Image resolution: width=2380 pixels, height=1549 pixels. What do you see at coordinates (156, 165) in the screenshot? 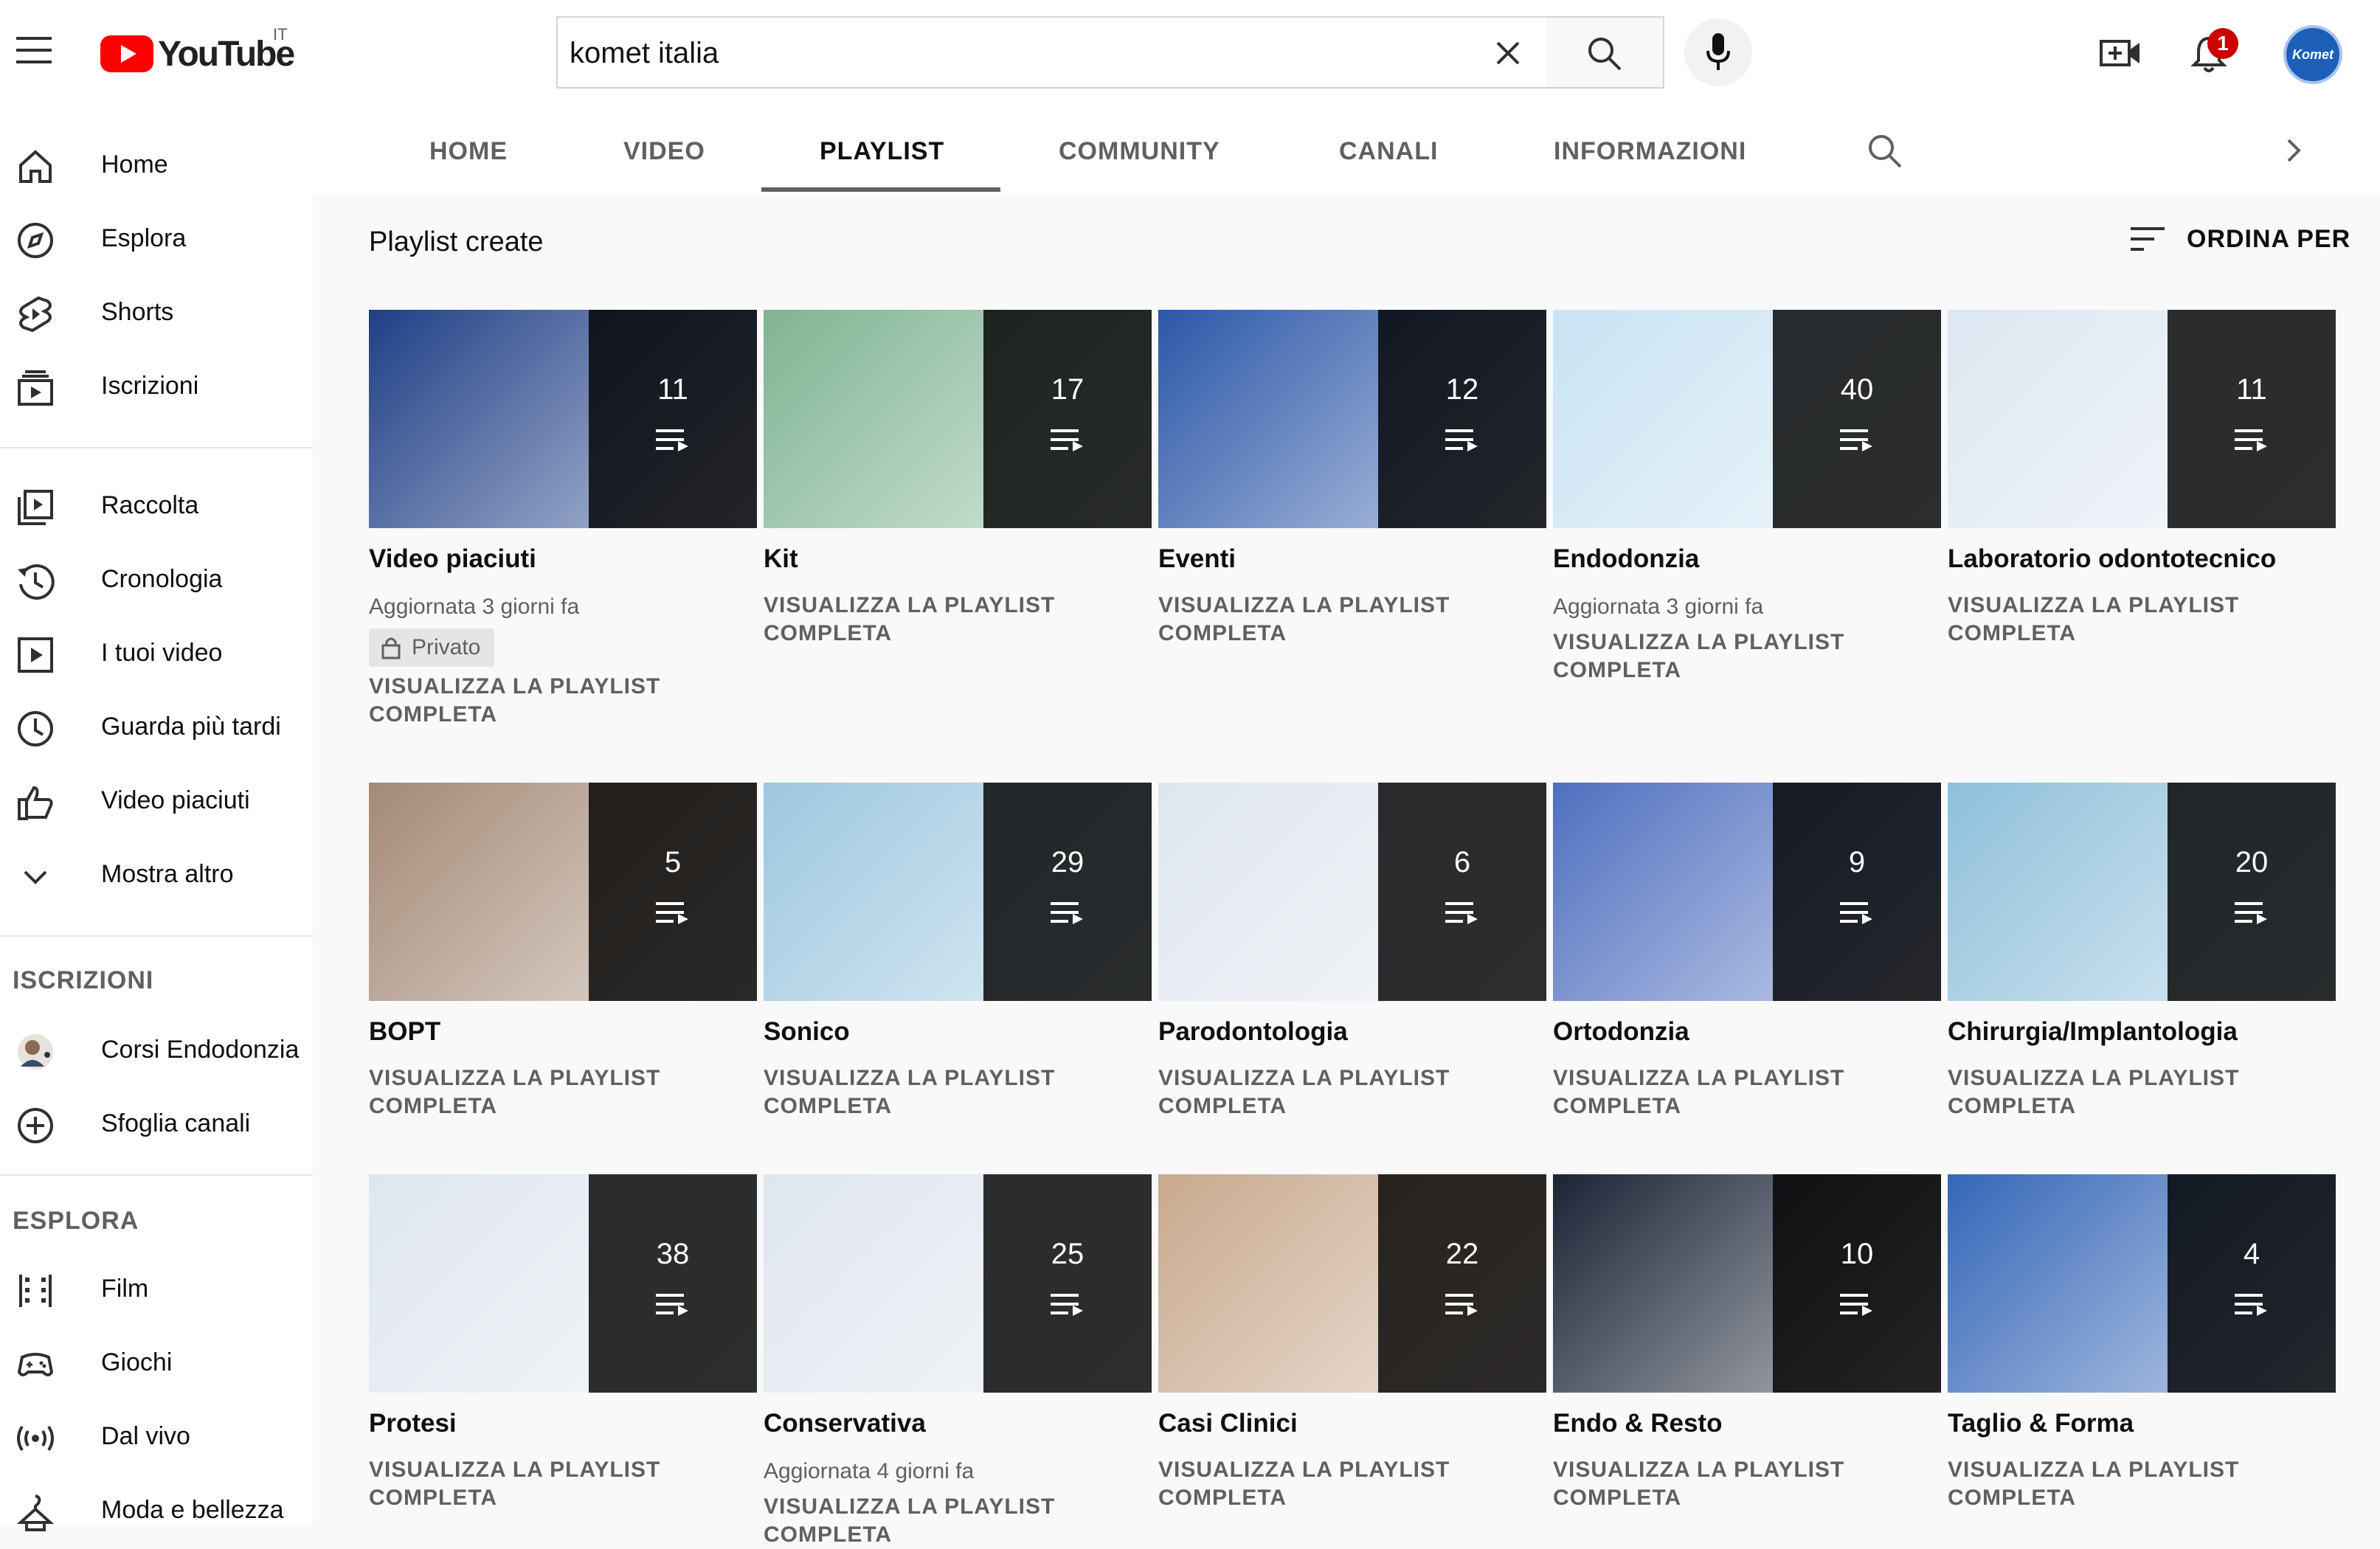
I see `sidebar-item-home: Home` at bounding box center [156, 165].